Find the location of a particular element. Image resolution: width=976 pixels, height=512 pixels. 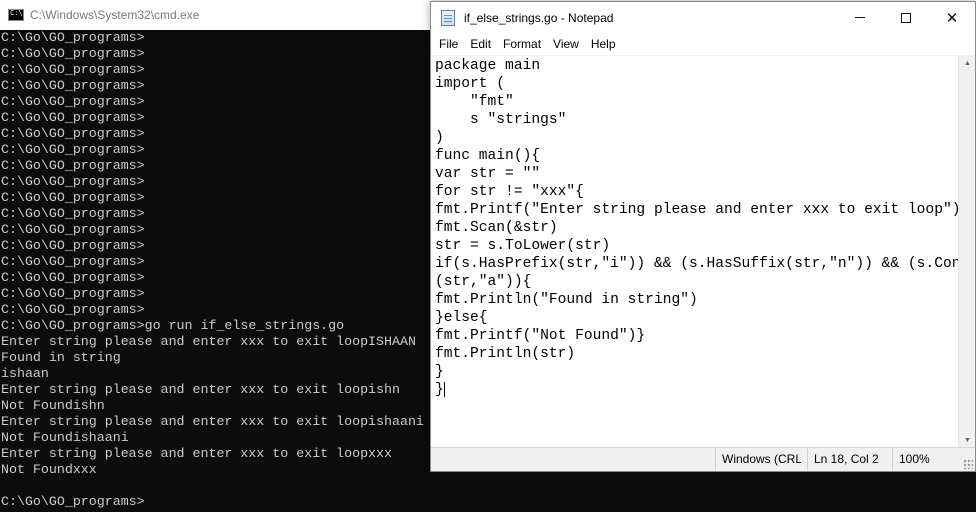

code-line: fmt.Scan(&str) is located at coordinates (697, 228).